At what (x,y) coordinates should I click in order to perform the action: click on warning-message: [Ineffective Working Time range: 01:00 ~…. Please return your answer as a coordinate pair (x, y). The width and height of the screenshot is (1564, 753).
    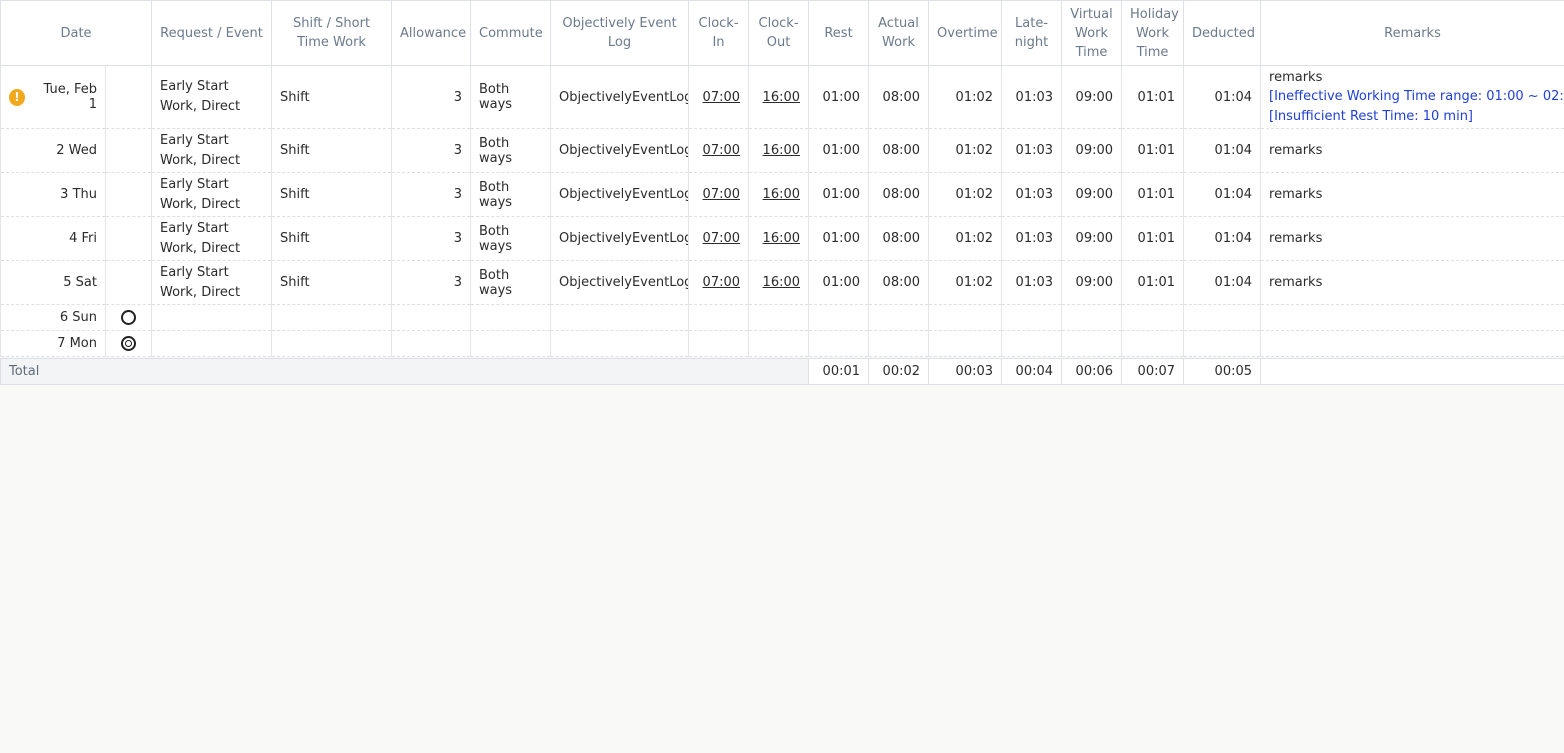
    Looking at the image, I should click on (1416, 96).